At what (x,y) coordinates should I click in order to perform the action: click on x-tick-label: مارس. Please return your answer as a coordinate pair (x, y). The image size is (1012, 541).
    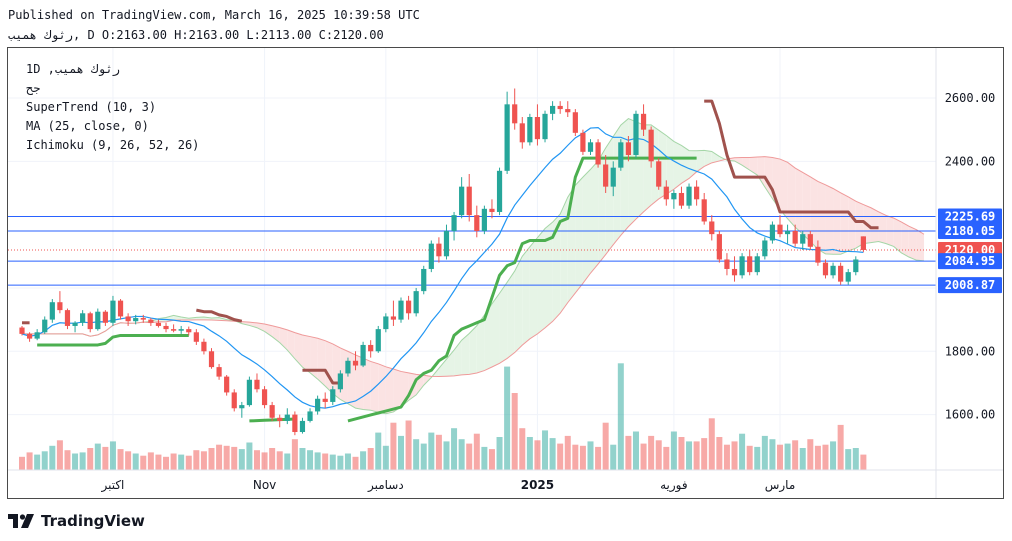
    Looking at the image, I should click on (780, 485).